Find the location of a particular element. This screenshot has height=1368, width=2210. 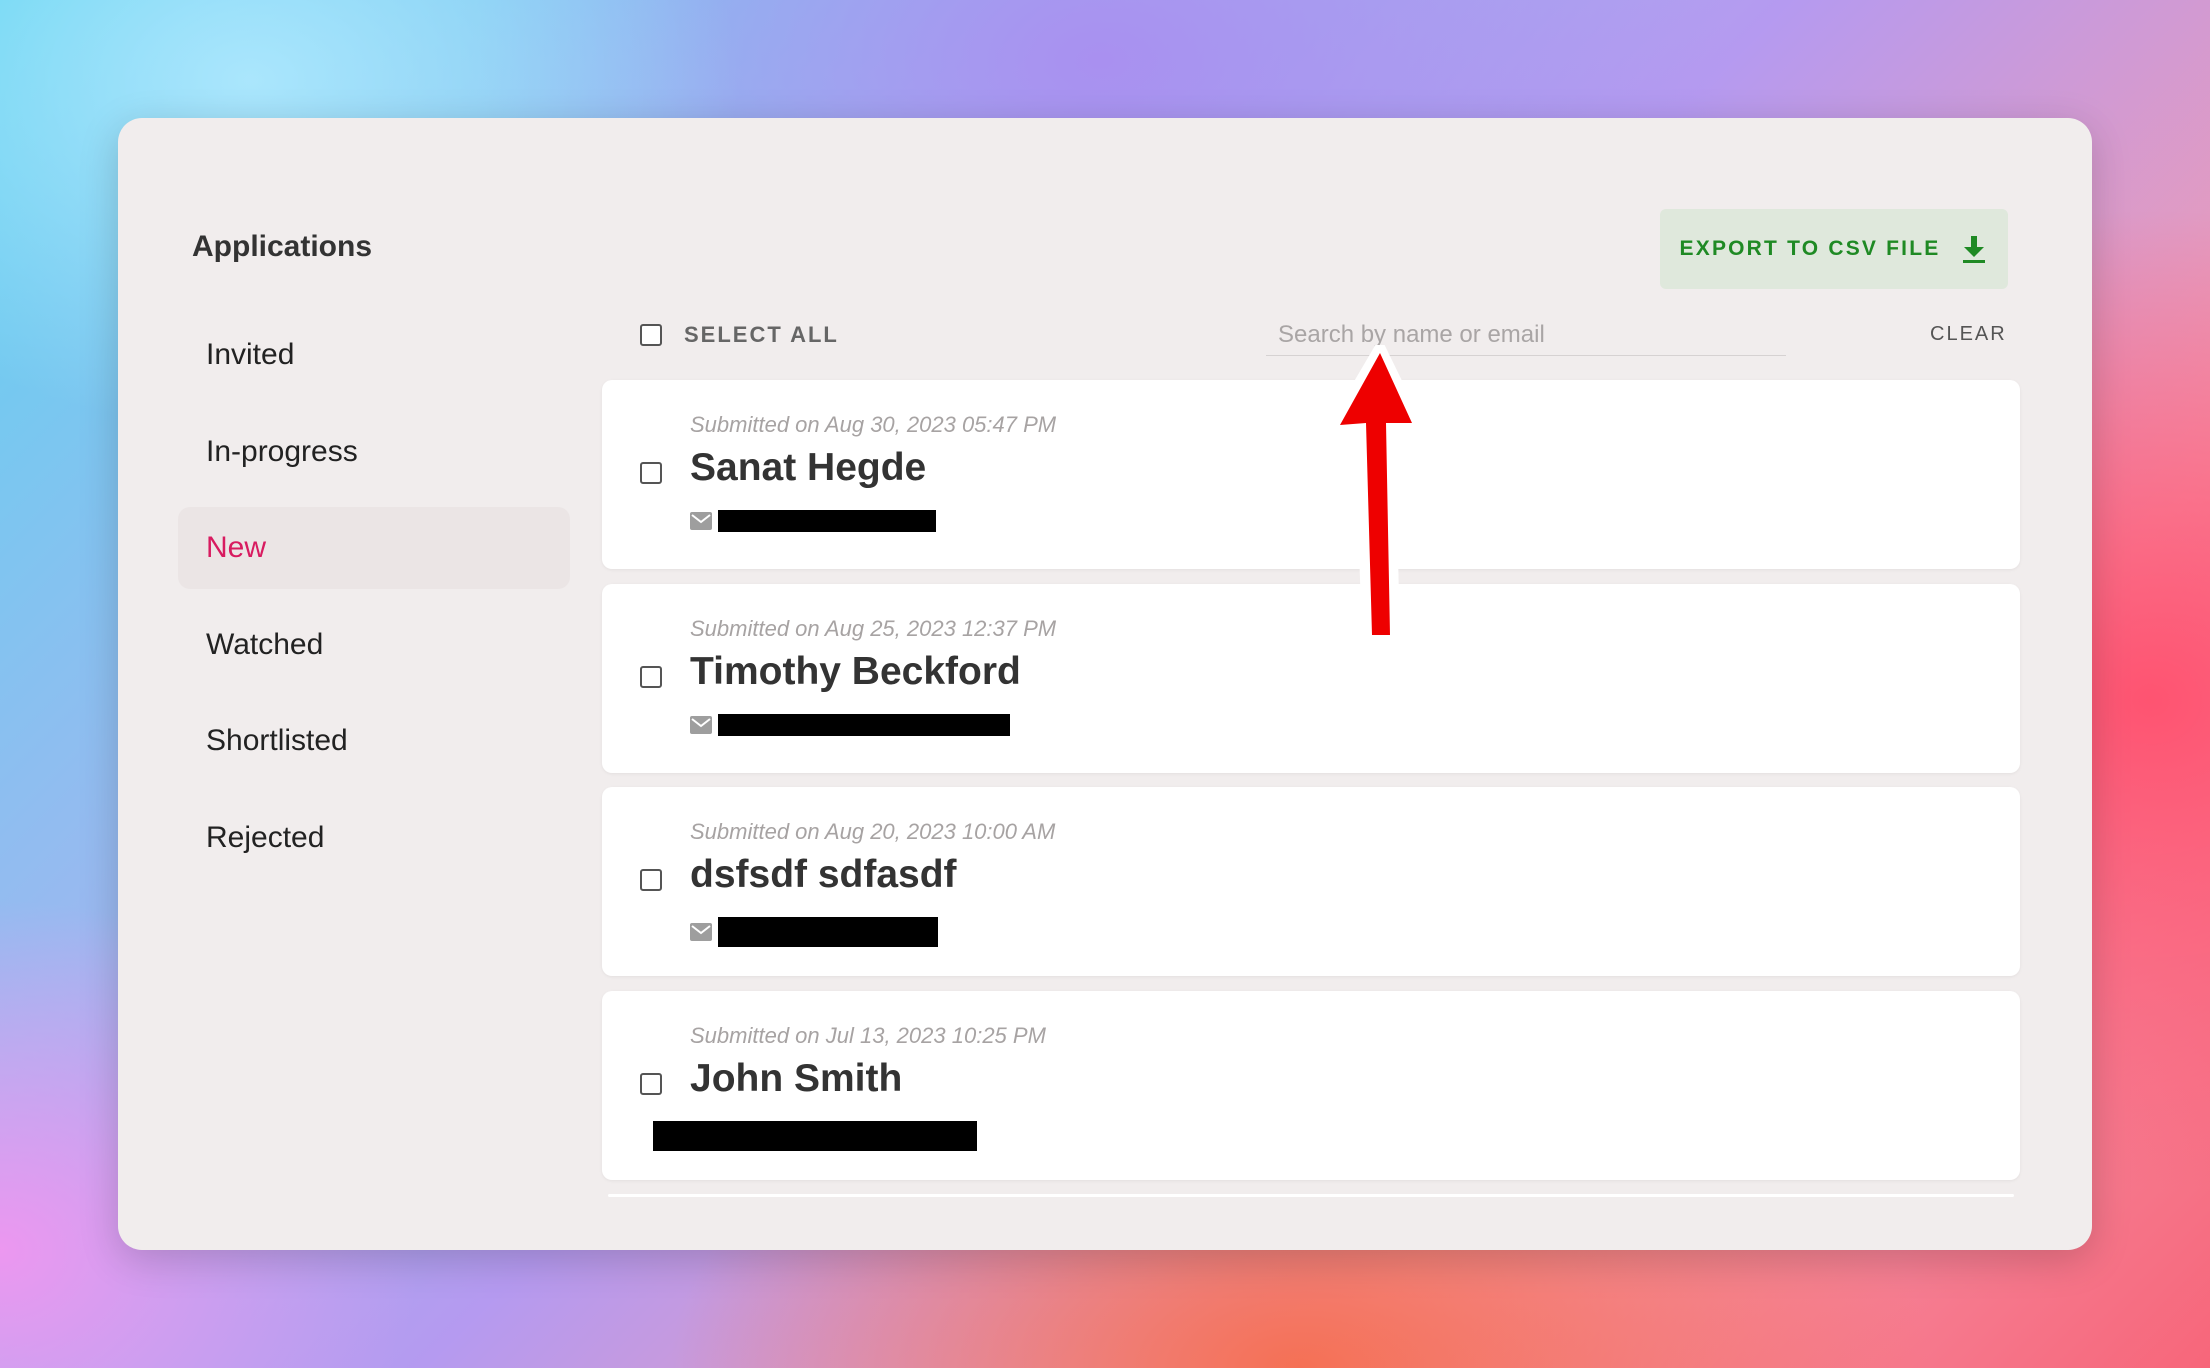

sidebar-item-rejected: Rejected is located at coordinates (374, 838).